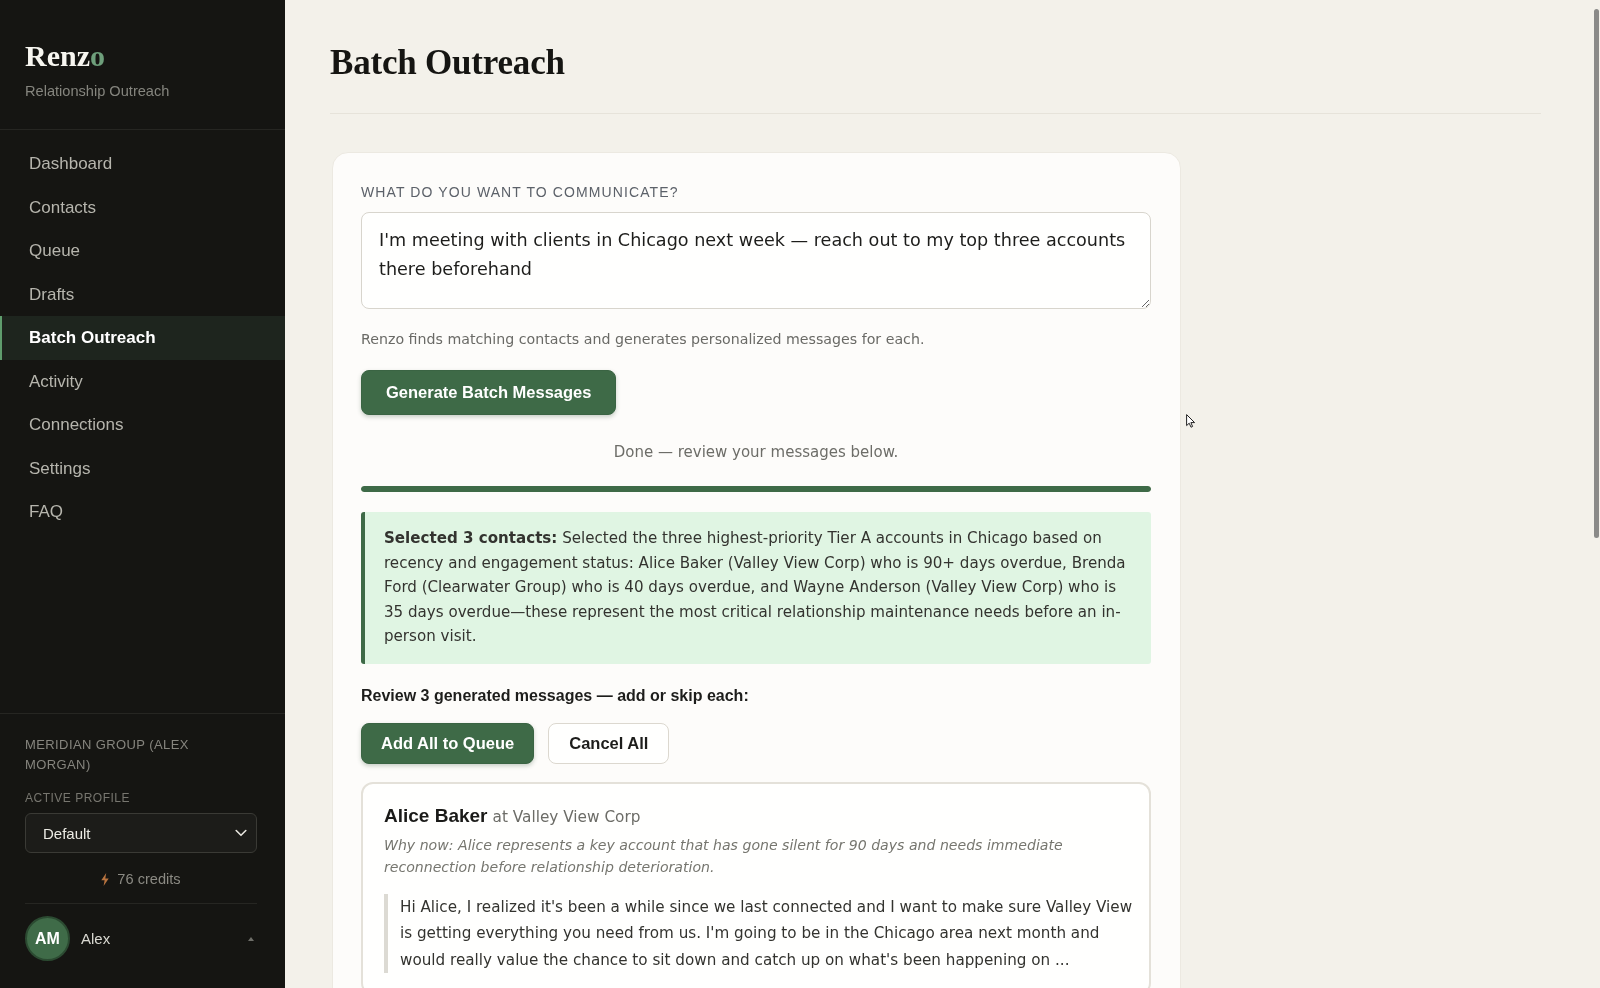 The image size is (1600, 988). I want to click on message-input: I'm meeting with clients in Chicago next week — reach out to my top three accounts there beforehand, so click(756, 260).